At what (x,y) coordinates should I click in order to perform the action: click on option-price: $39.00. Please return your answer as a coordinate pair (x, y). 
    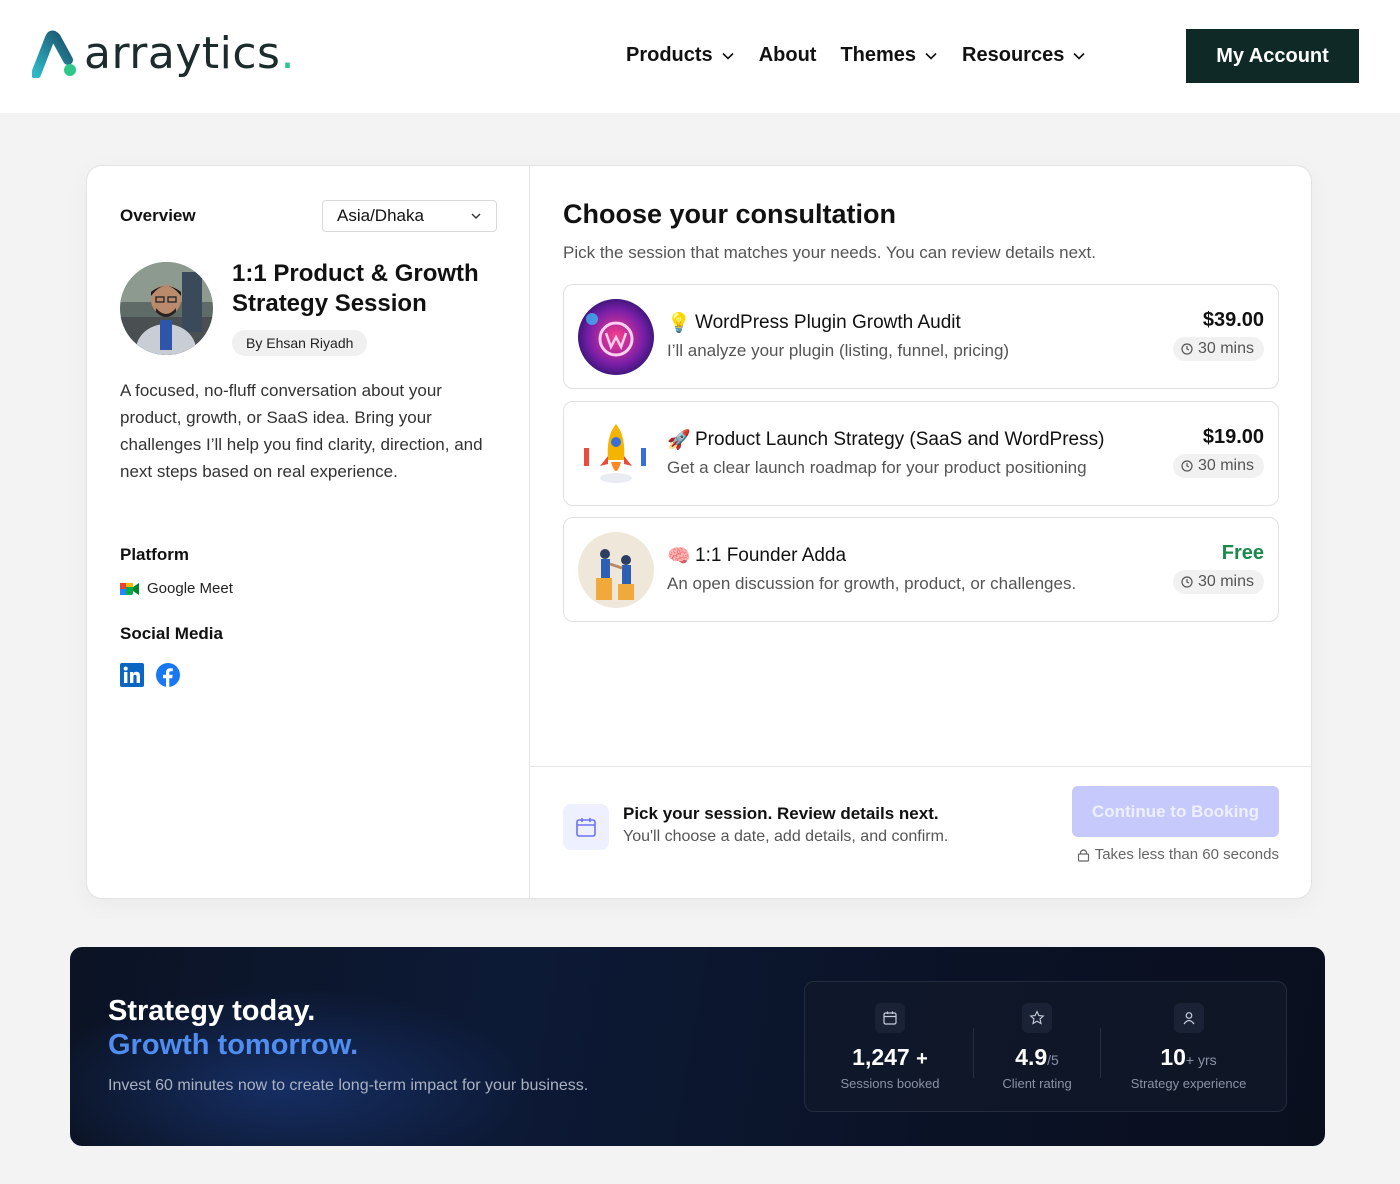
    Looking at the image, I should click on (1233, 320).